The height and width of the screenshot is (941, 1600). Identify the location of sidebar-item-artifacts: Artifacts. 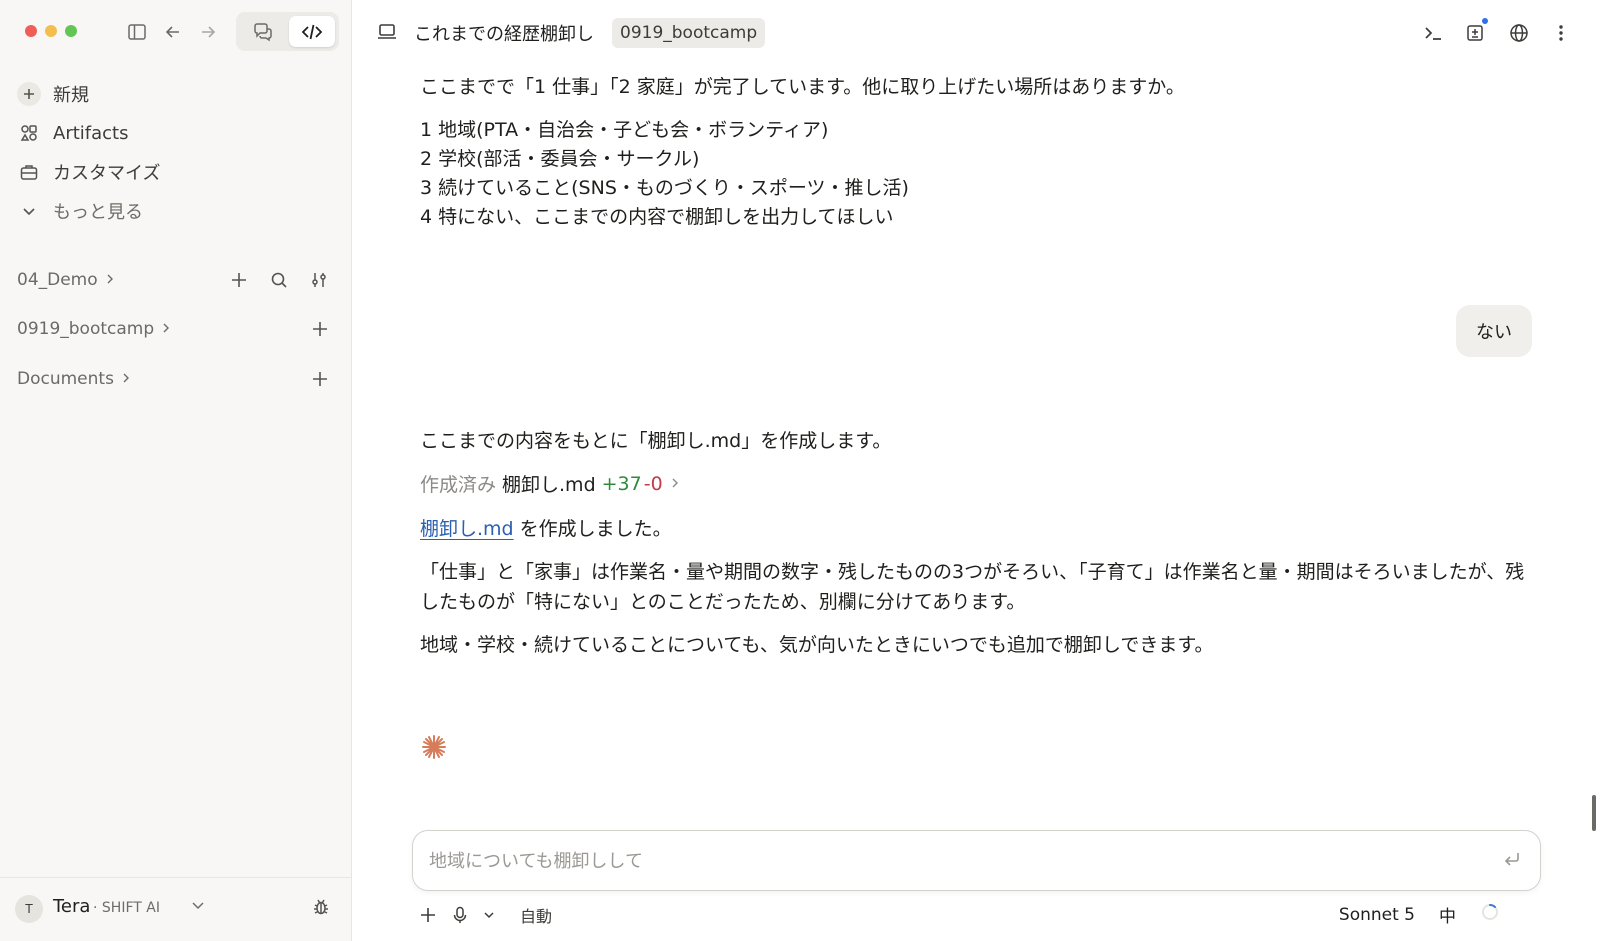
(72, 133).